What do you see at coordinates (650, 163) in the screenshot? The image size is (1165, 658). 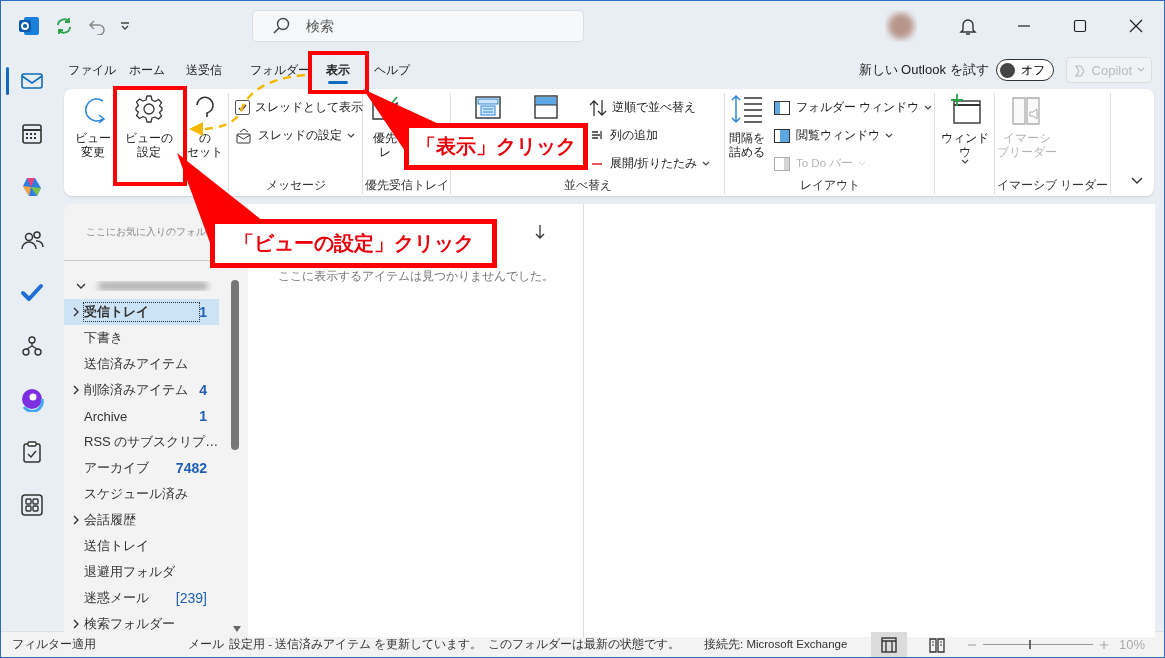 I see `ribbon-button: 展開/折りたたみ` at bounding box center [650, 163].